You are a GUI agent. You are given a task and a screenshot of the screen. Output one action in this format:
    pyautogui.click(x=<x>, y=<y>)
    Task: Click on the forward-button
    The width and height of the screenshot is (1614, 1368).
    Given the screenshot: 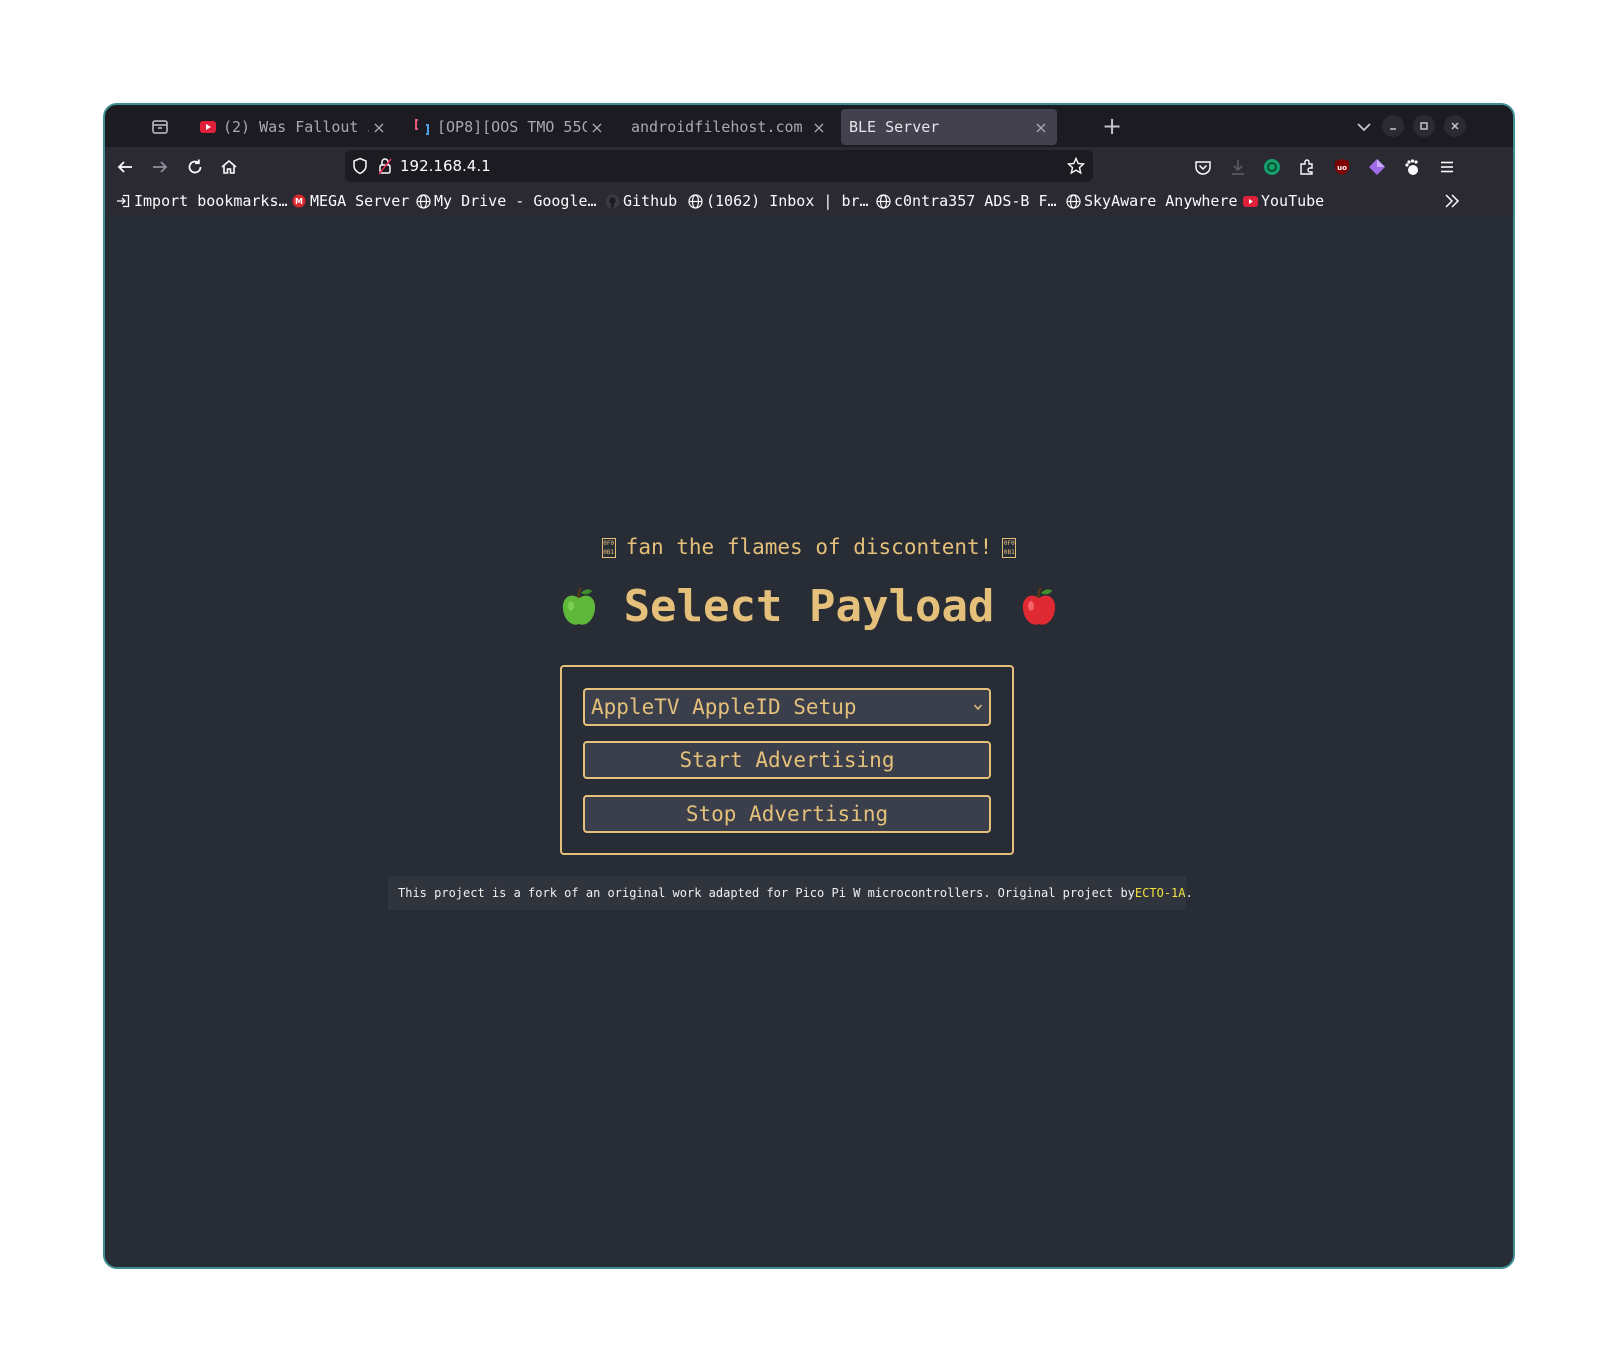 What is the action you would take?
    pyautogui.click(x=160, y=167)
    